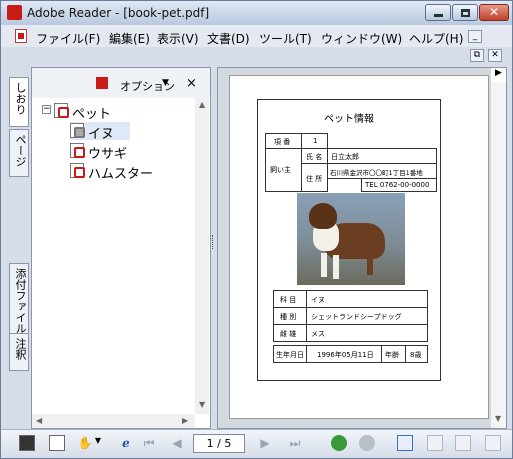 This screenshot has height=459, width=513. I want to click on panel-horizontal-scrollbar: ◀ ▶, so click(113, 421).